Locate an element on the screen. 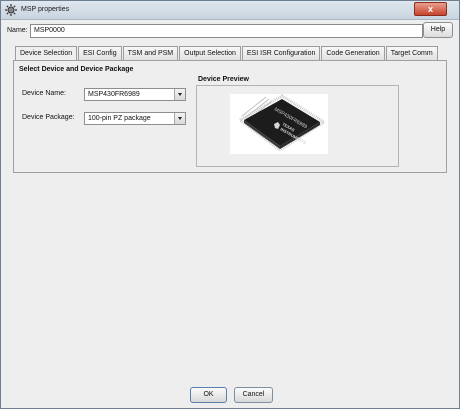 Image resolution: width=460 pixels, height=409 pixels. tab-target-comm: Target Comm is located at coordinates (411, 53).